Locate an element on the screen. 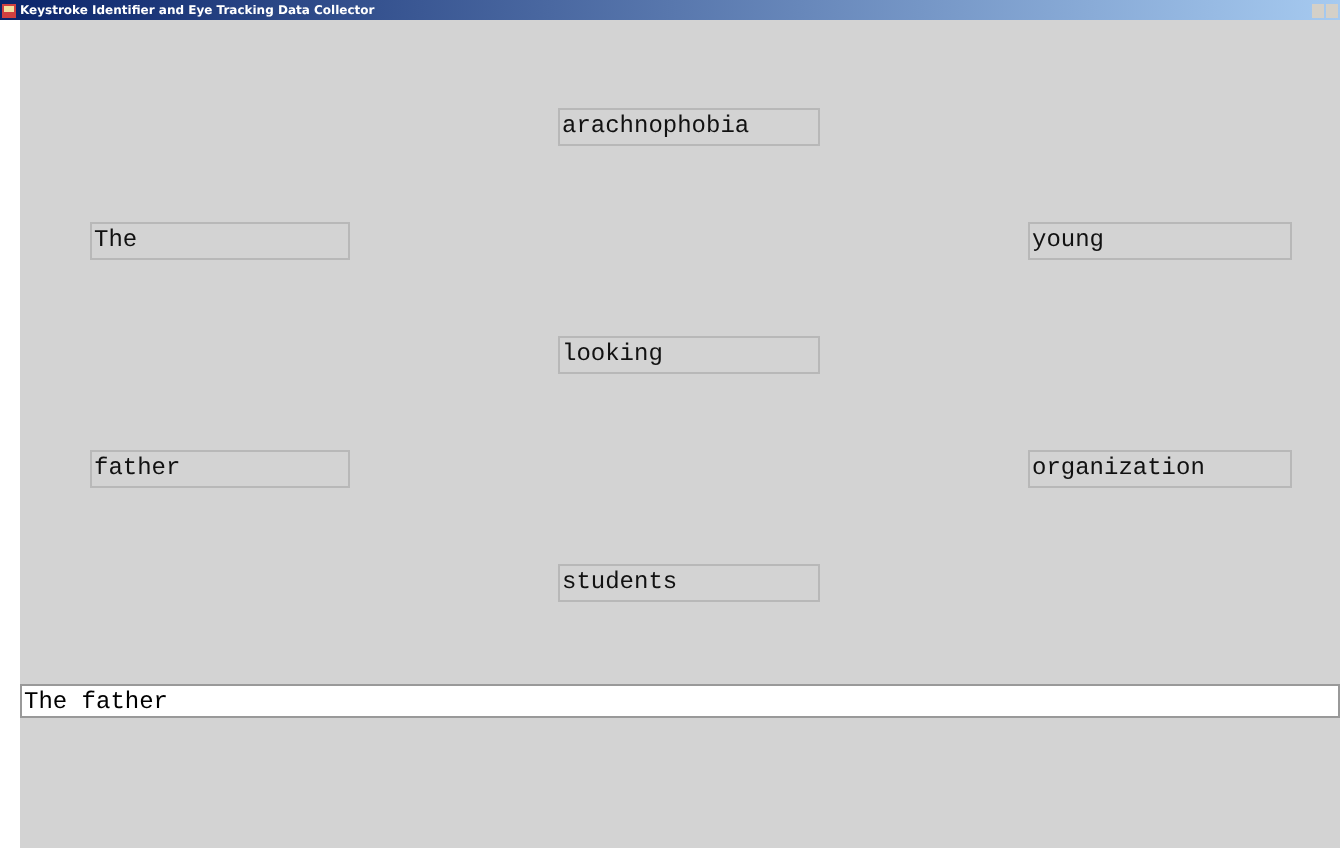 The image size is (1340, 848). app-icon is located at coordinates (9, 10).